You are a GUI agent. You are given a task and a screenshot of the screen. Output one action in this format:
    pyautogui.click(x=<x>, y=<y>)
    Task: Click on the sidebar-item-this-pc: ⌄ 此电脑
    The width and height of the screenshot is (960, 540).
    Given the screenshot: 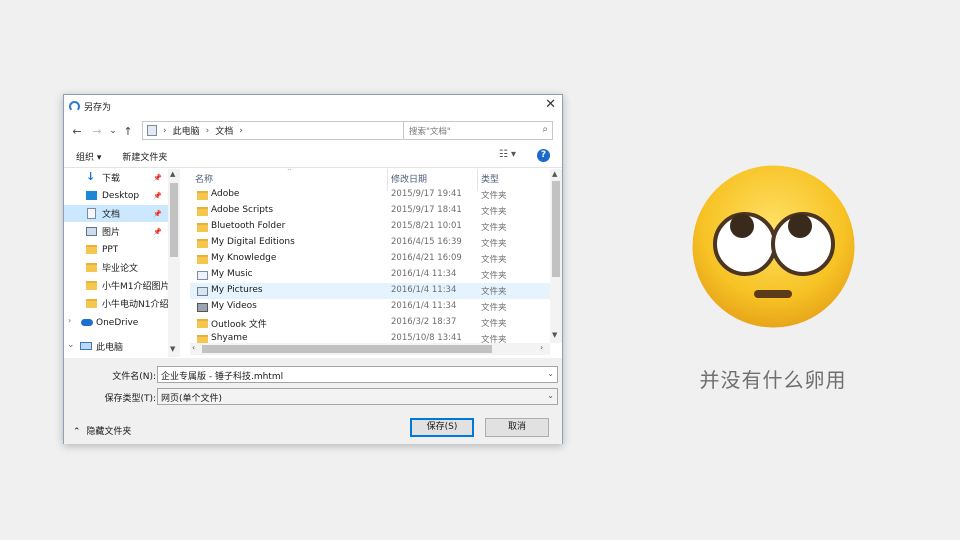 What is the action you would take?
    pyautogui.click(x=116, y=346)
    